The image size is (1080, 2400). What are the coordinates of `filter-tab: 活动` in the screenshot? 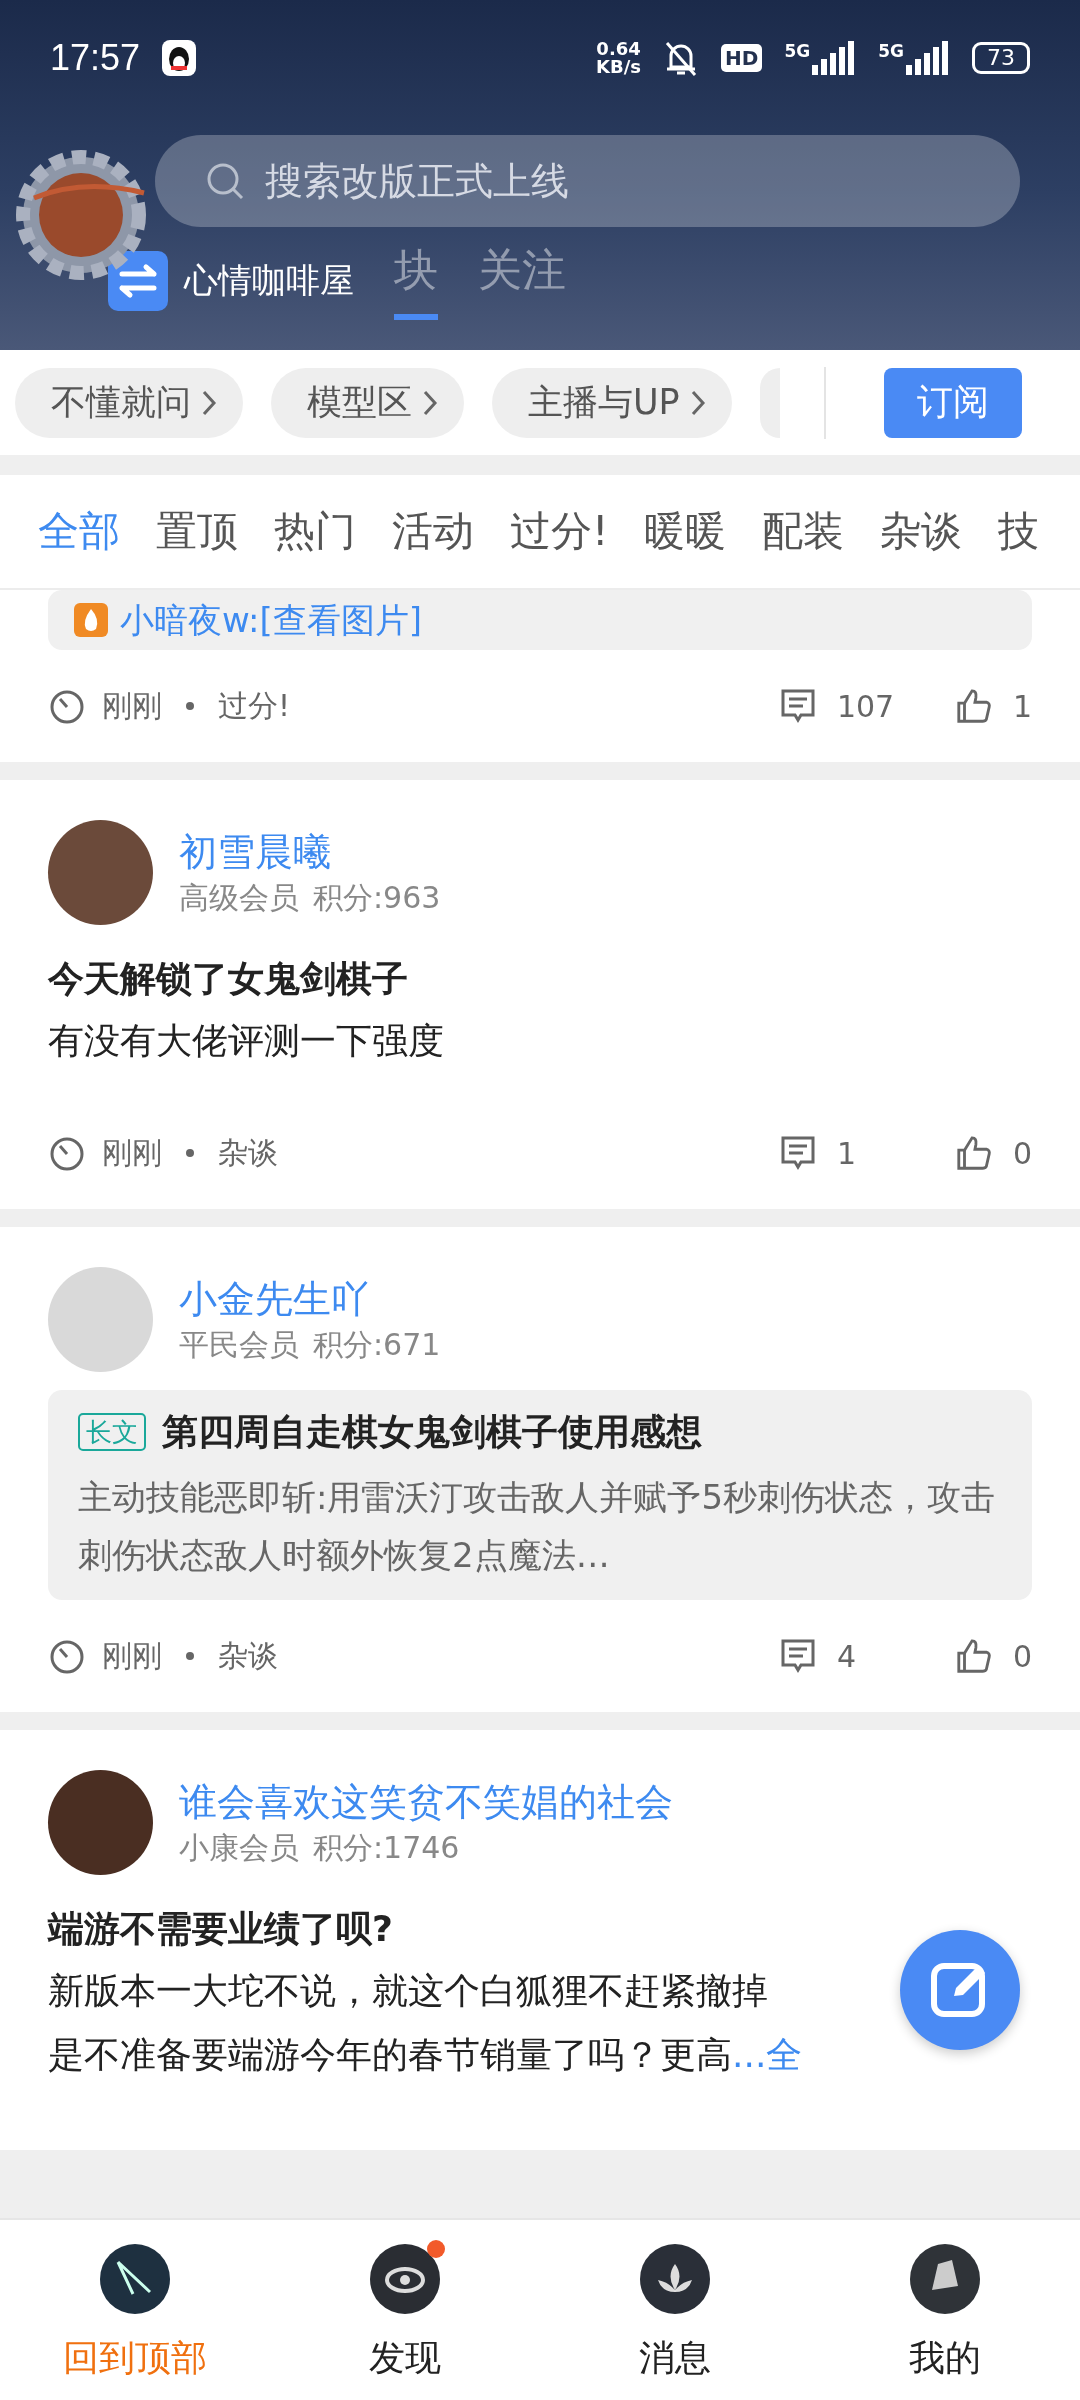 It's located at (433, 531).